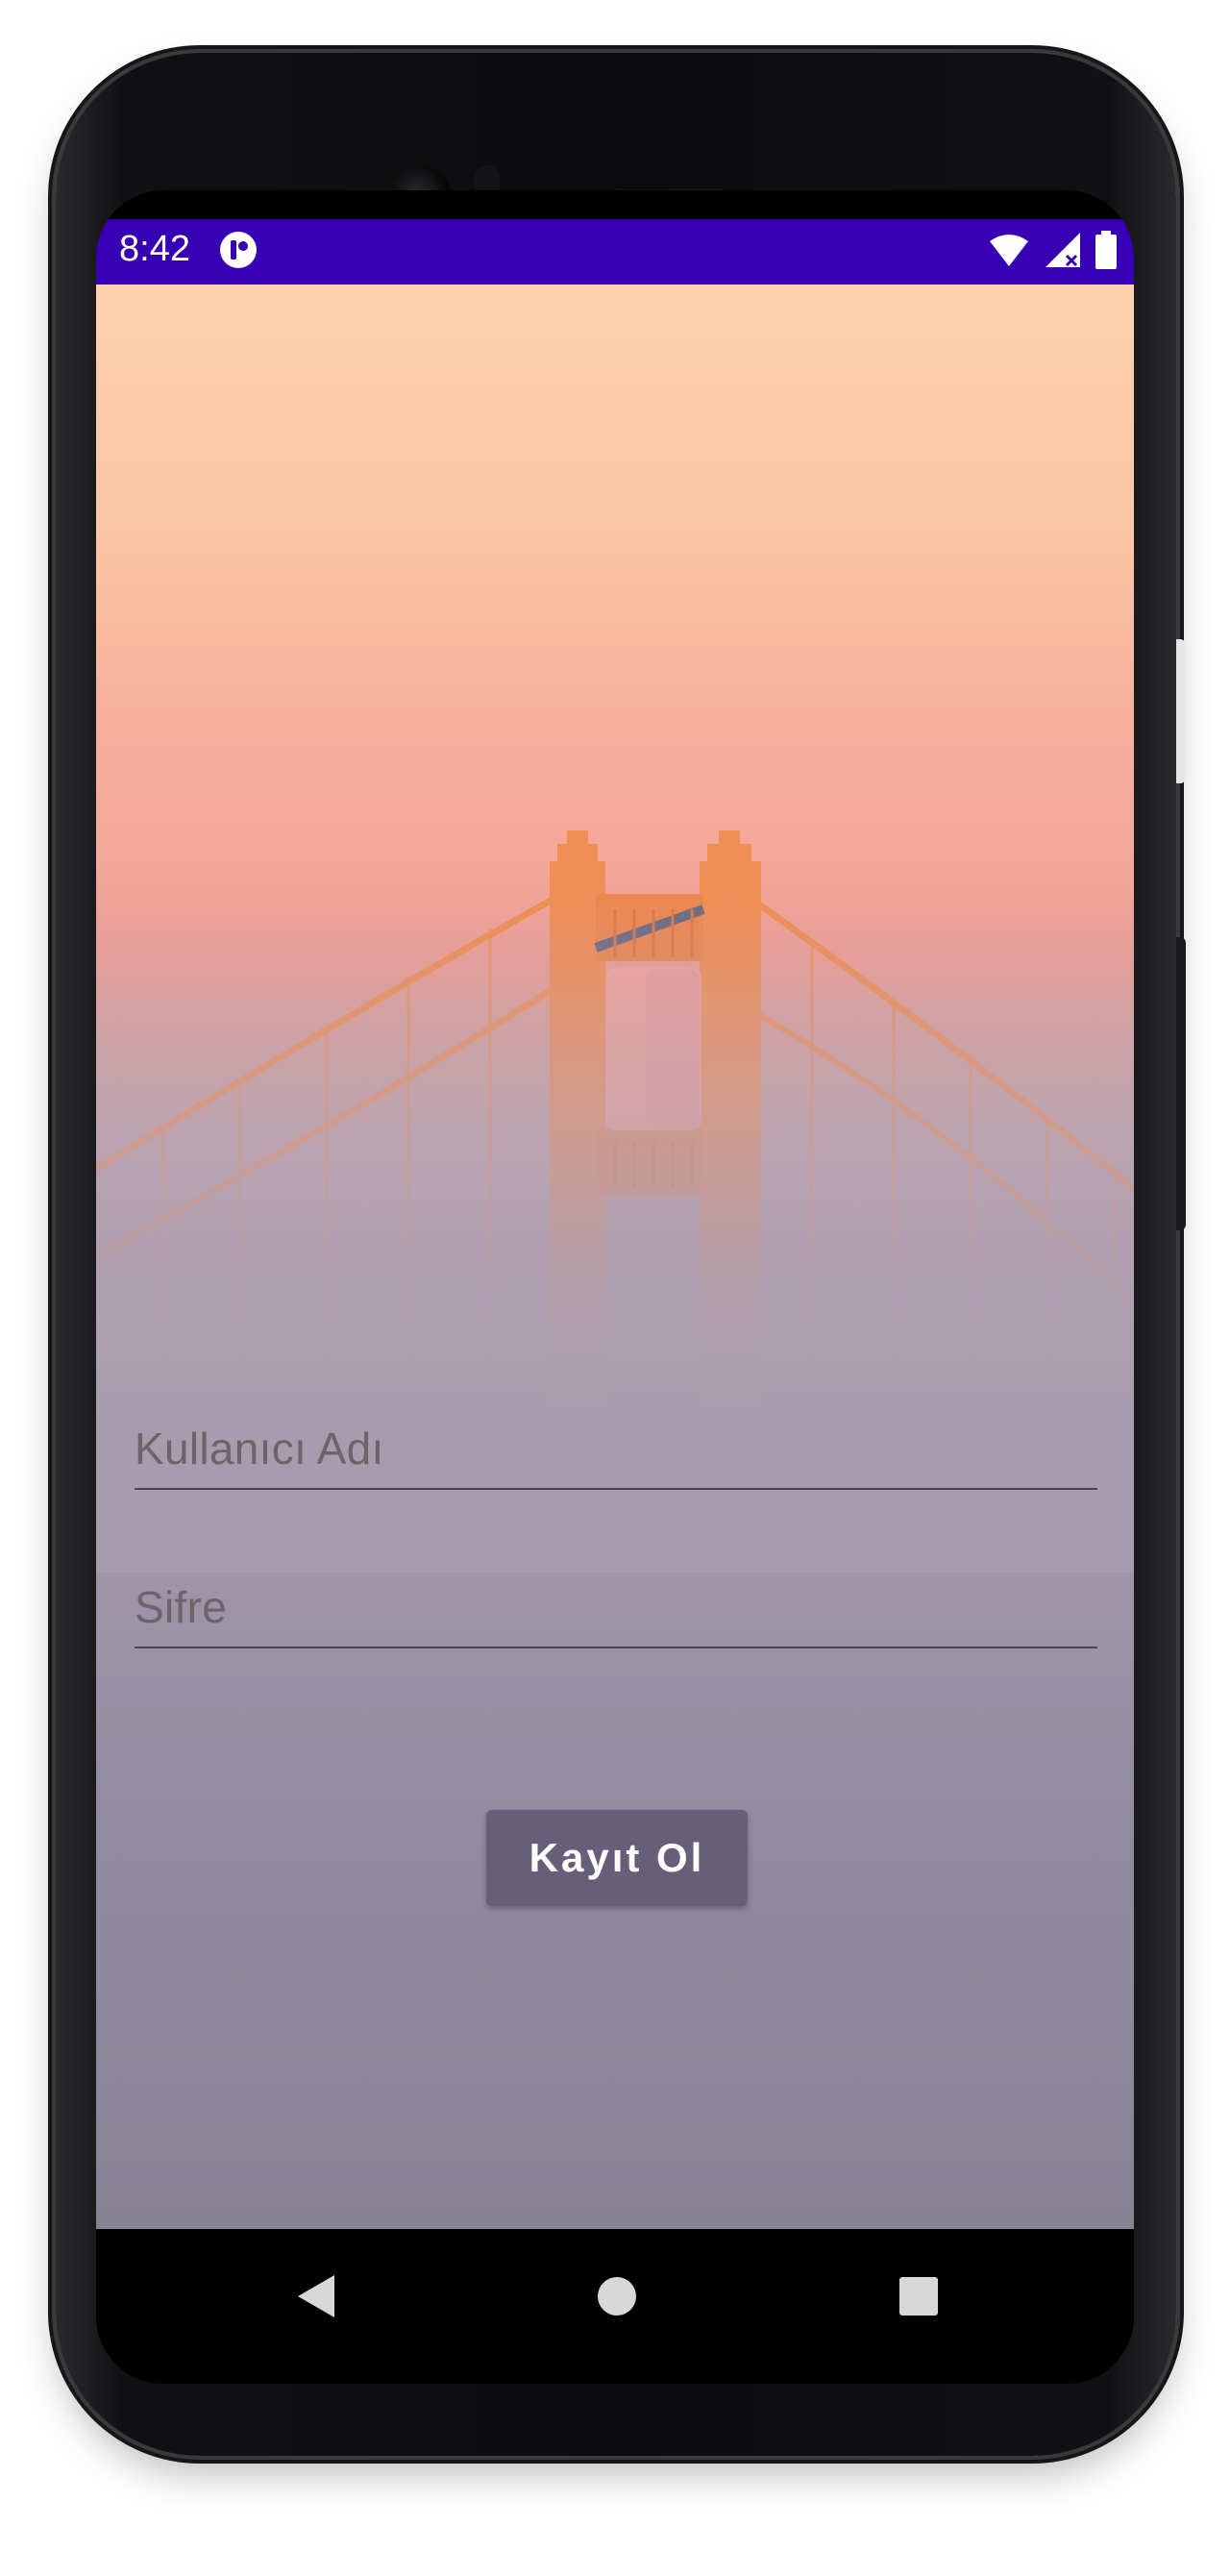  Describe the element at coordinates (1181, 1083) in the screenshot. I see `power-button` at that location.